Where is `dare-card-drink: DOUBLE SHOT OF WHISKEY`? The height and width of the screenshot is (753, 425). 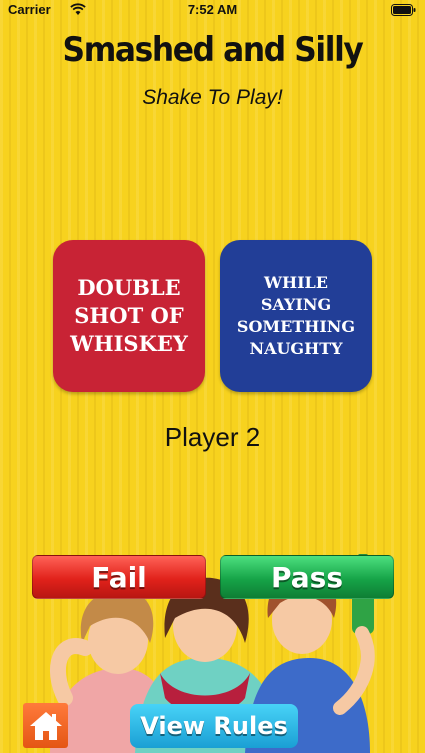
dare-card-drink: DOUBLE SHOT OF WHISKEY is located at coordinates (129, 316).